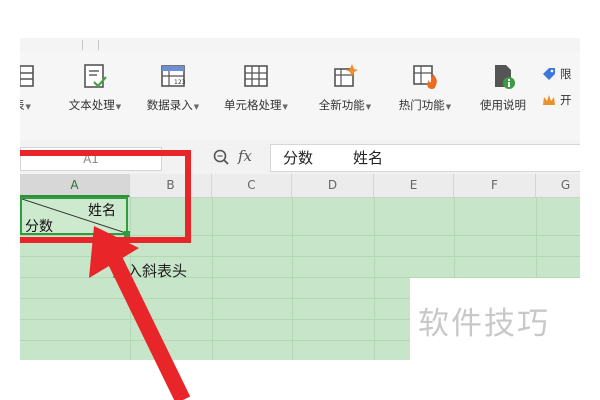 The width and height of the screenshot is (600, 400). I want to click on ribbon-label: 全新功能, so click(341, 105).